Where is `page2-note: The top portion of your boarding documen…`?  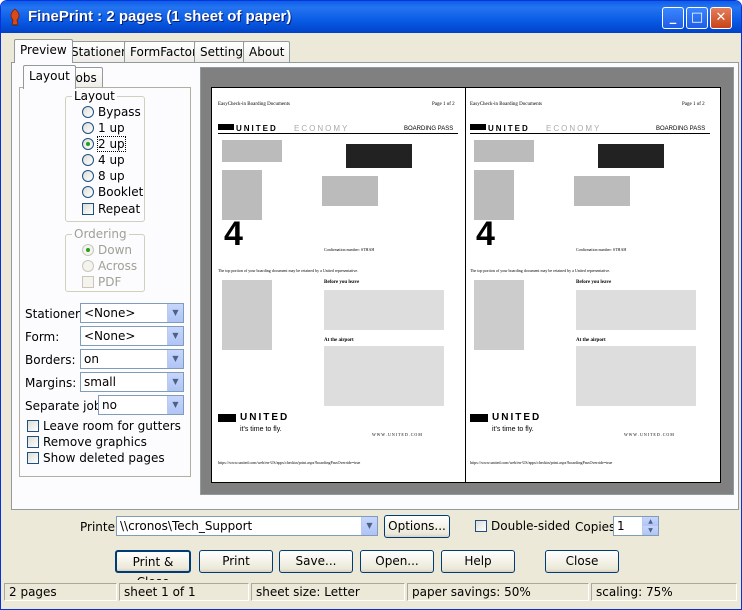 page2-note: The top portion of your boarding documen… is located at coordinates (540, 270).